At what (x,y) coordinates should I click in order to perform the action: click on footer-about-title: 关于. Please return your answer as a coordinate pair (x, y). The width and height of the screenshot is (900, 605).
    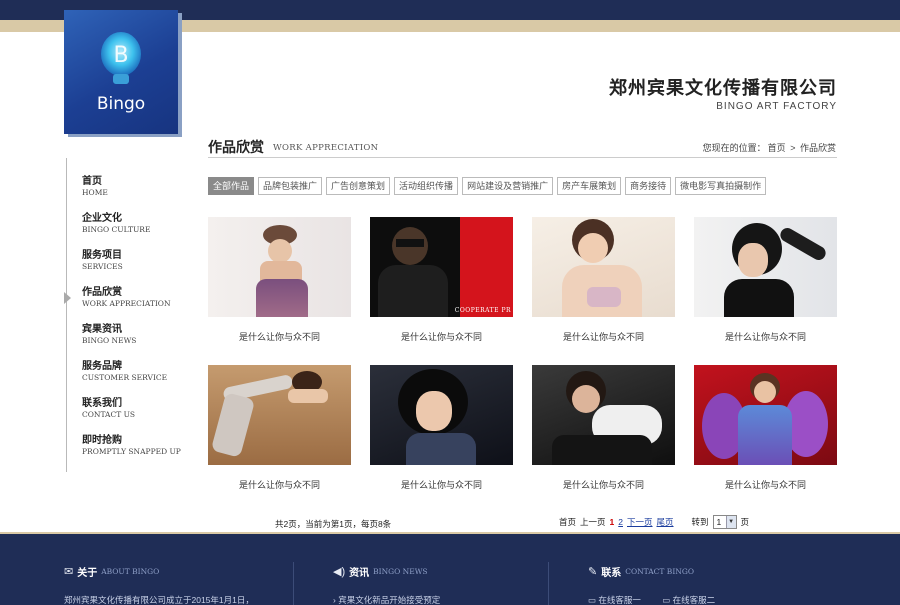
    Looking at the image, I should click on (87, 573).